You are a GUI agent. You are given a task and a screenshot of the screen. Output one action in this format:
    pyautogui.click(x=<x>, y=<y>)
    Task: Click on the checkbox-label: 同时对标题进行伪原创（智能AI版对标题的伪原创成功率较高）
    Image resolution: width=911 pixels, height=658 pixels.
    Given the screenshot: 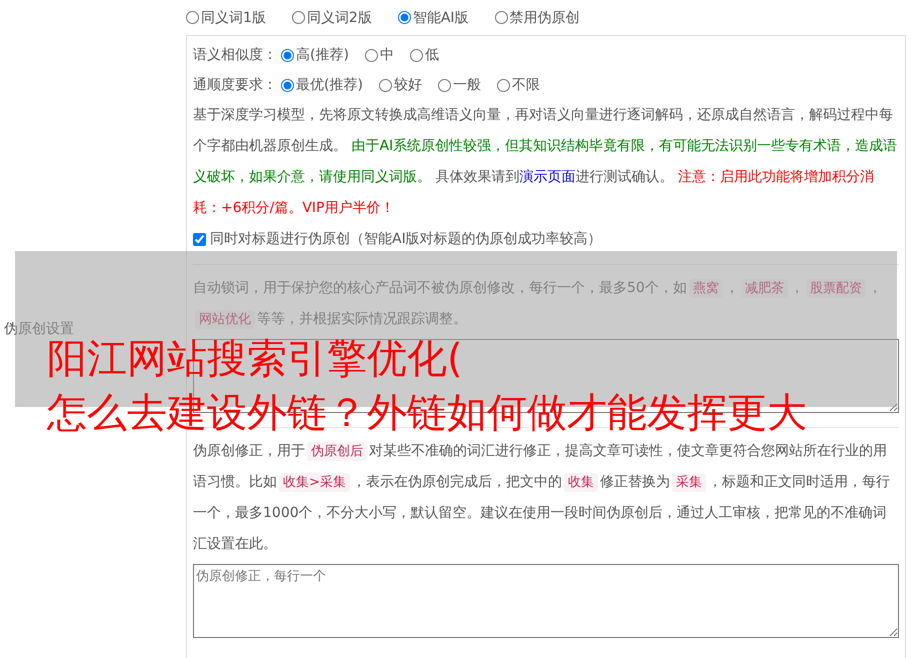 What is the action you would take?
    pyautogui.click(x=406, y=239)
    